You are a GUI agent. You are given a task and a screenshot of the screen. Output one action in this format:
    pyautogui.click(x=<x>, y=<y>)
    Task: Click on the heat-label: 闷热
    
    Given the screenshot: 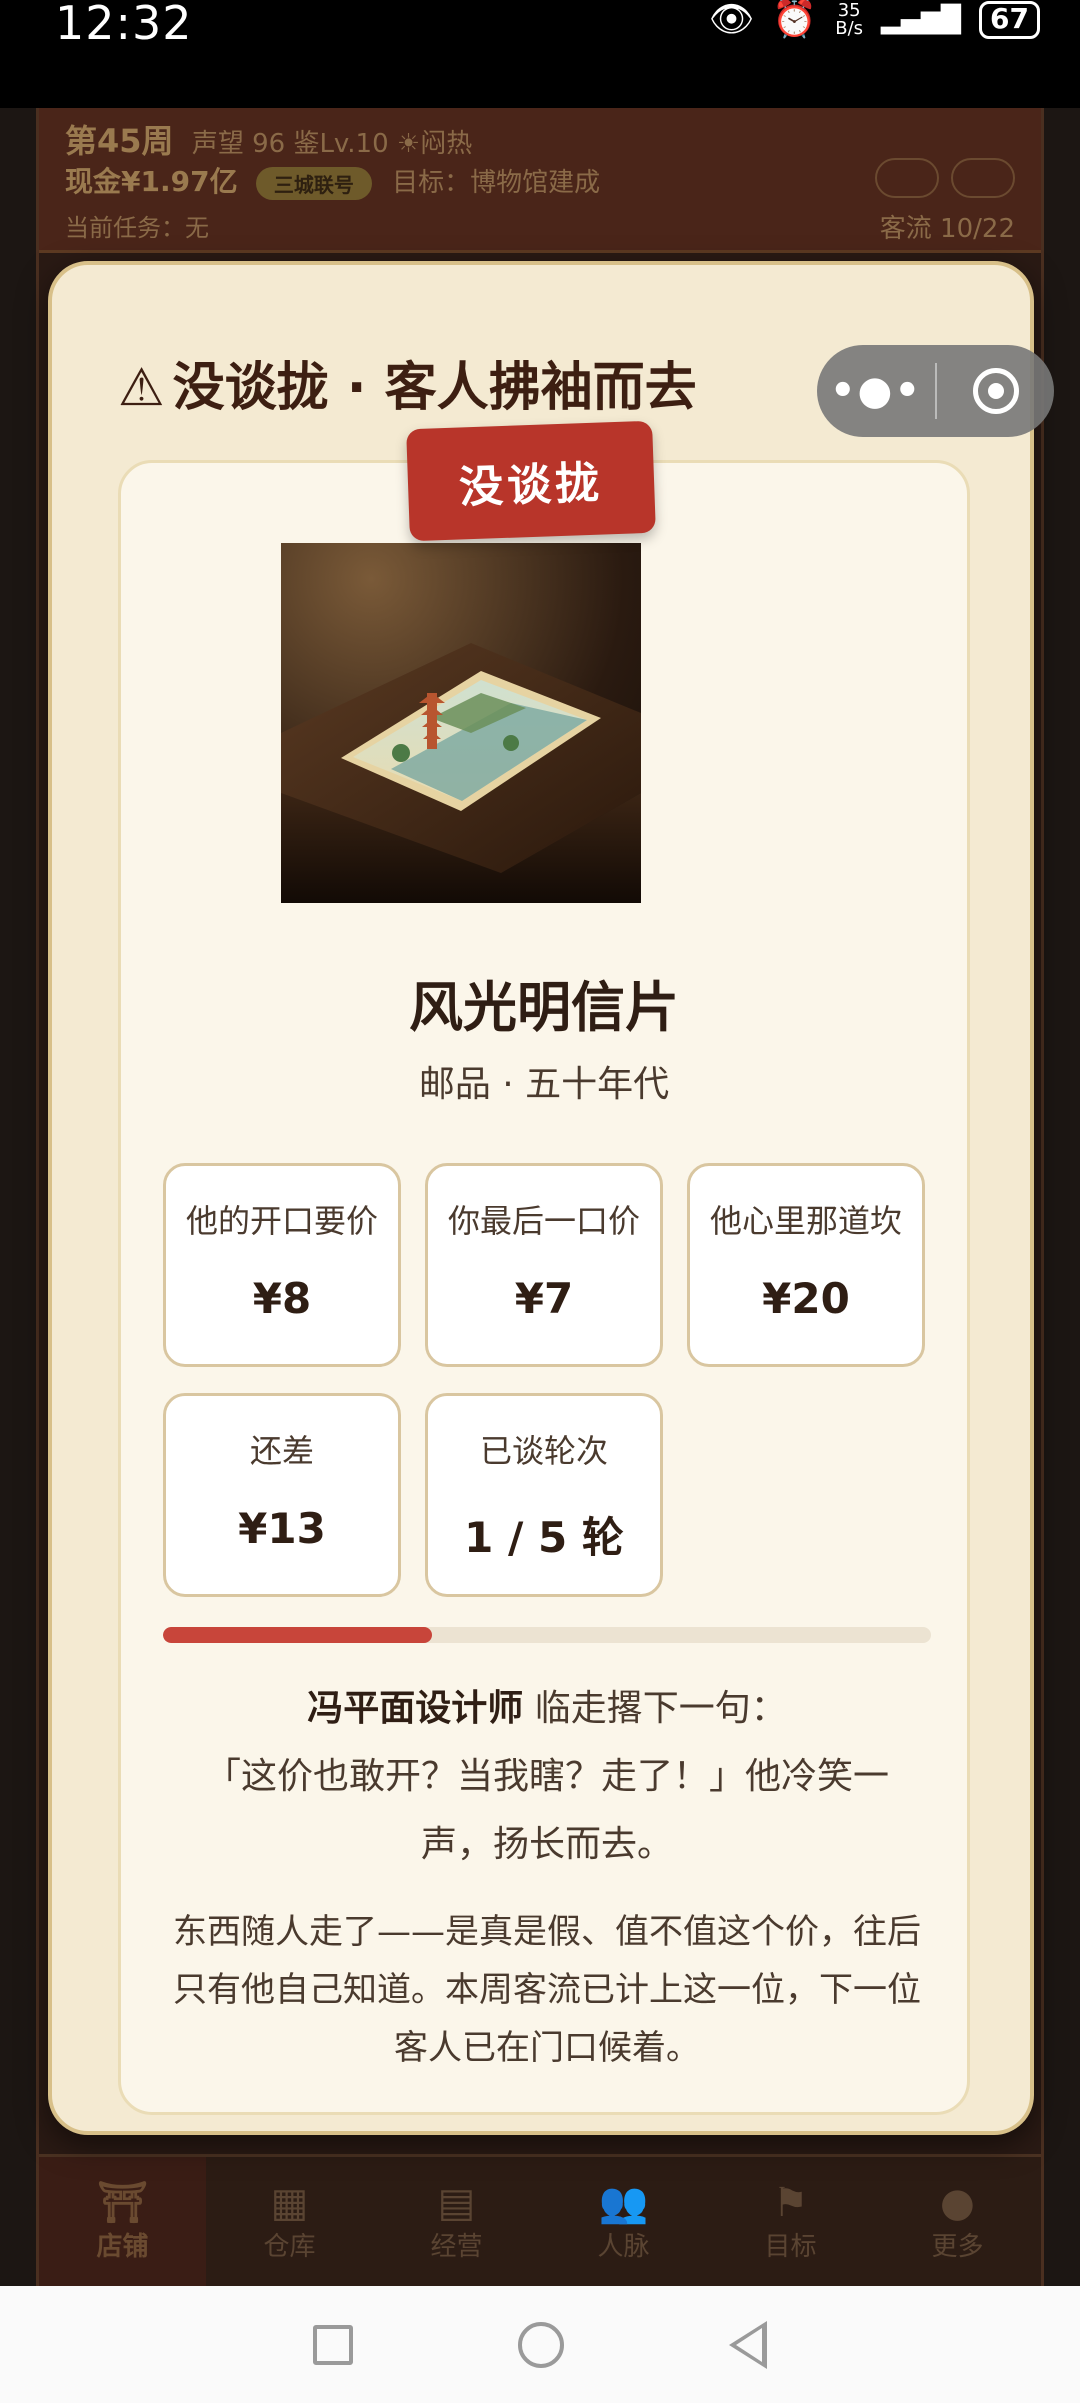 What is the action you would take?
    pyautogui.click(x=446, y=144)
    